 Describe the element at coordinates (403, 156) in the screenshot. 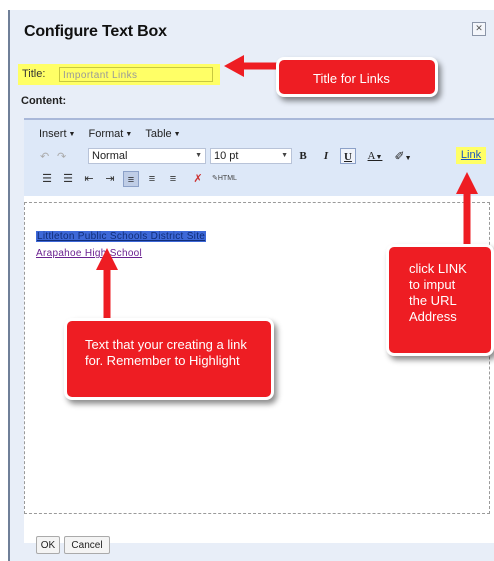

I see `highlight-color-icon: ✐▼` at that location.